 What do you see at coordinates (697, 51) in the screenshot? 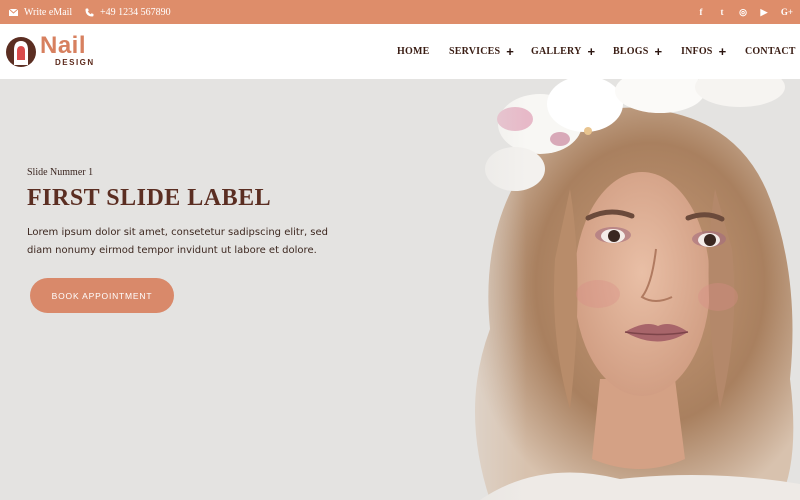
I see `nav-item-label: INFOS` at bounding box center [697, 51].